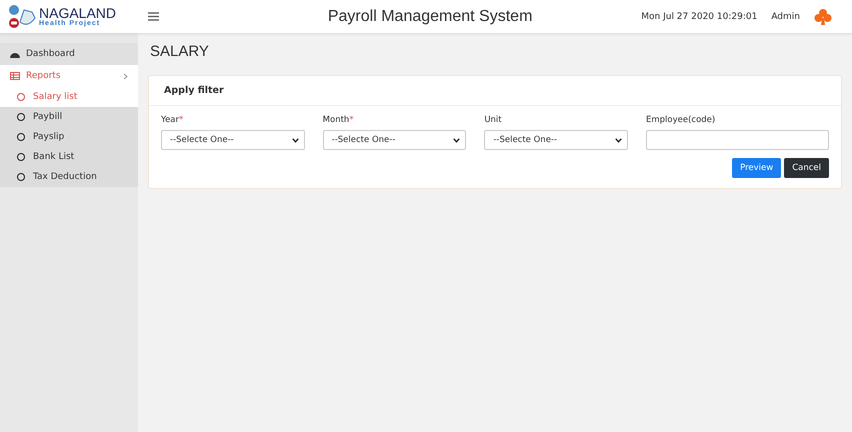 The width and height of the screenshot is (852, 432). I want to click on sidebar-subitem: Payslip, so click(69, 137).